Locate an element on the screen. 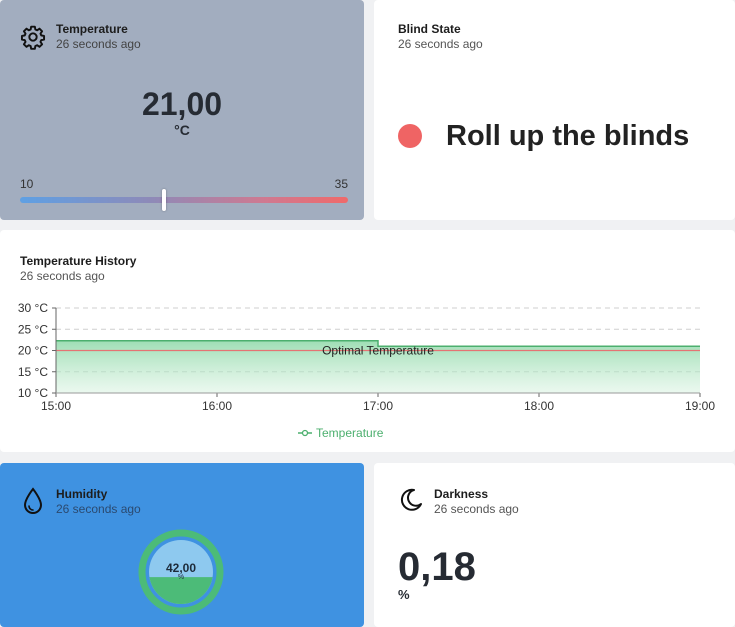  x-tick-label: 16:00 is located at coordinates (217, 406).